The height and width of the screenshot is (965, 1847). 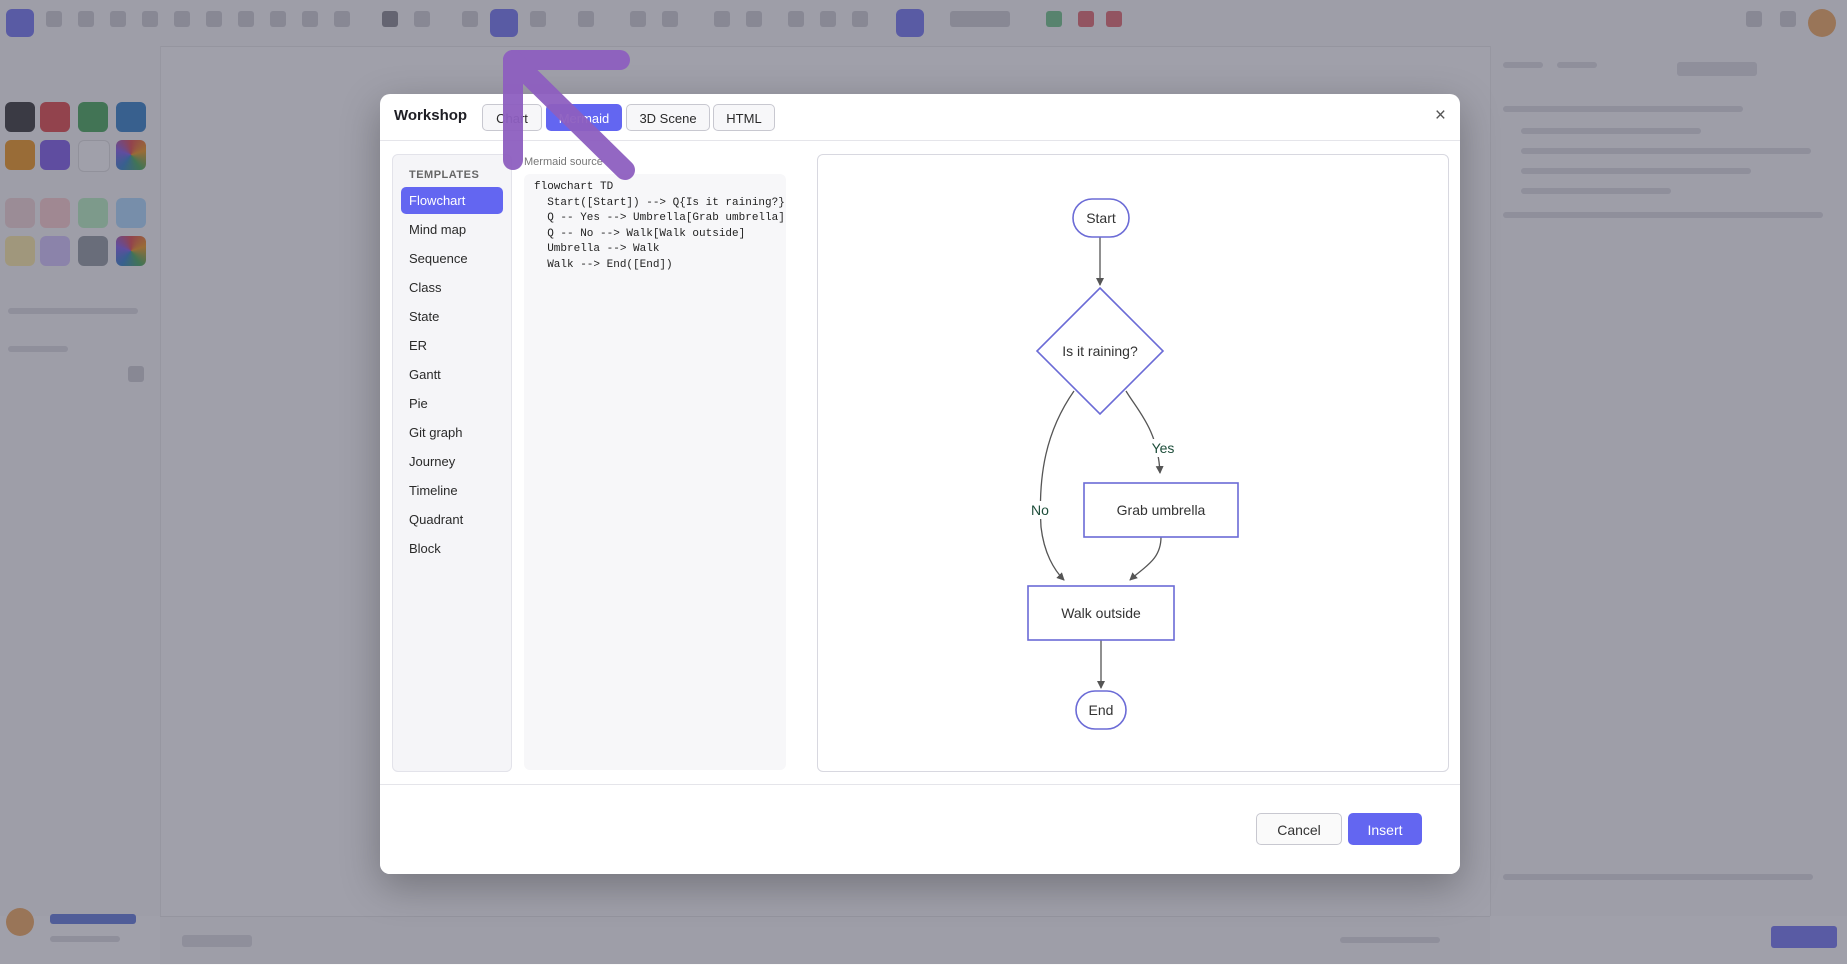 What do you see at coordinates (563, 162) in the screenshot?
I see `source-label: Mermaid source` at bounding box center [563, 162].